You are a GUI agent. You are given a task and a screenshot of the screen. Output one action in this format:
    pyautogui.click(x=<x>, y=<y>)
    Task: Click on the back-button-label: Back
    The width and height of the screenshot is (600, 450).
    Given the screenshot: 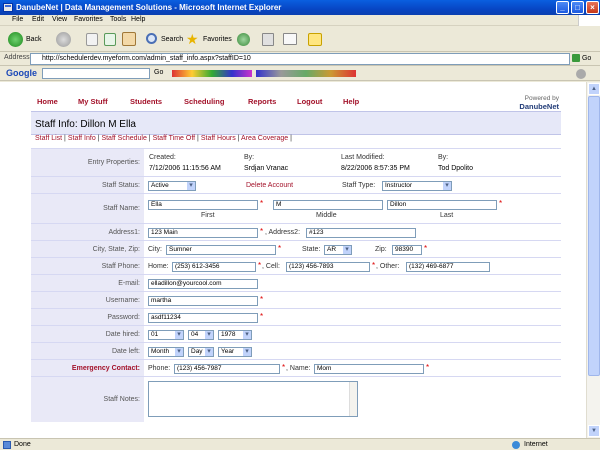 What is the action you would take?
    pyautogui.click(x=34, y=39)
    